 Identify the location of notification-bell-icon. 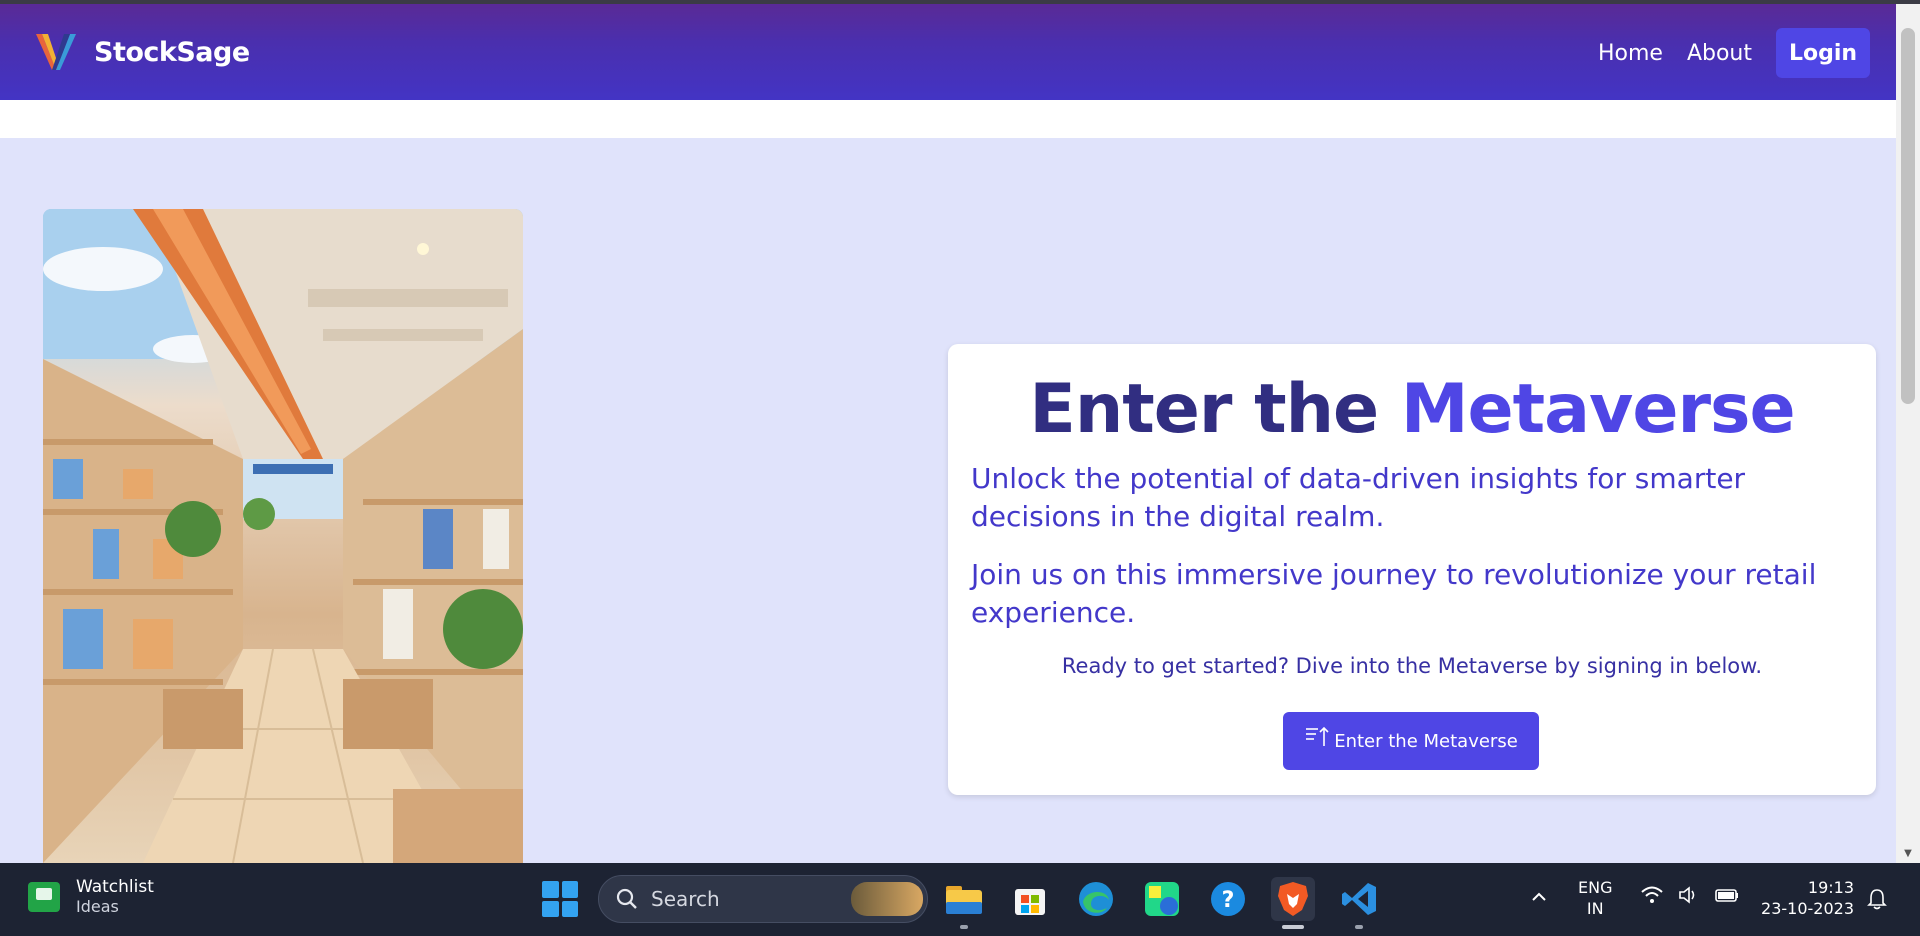
(1877, 901).